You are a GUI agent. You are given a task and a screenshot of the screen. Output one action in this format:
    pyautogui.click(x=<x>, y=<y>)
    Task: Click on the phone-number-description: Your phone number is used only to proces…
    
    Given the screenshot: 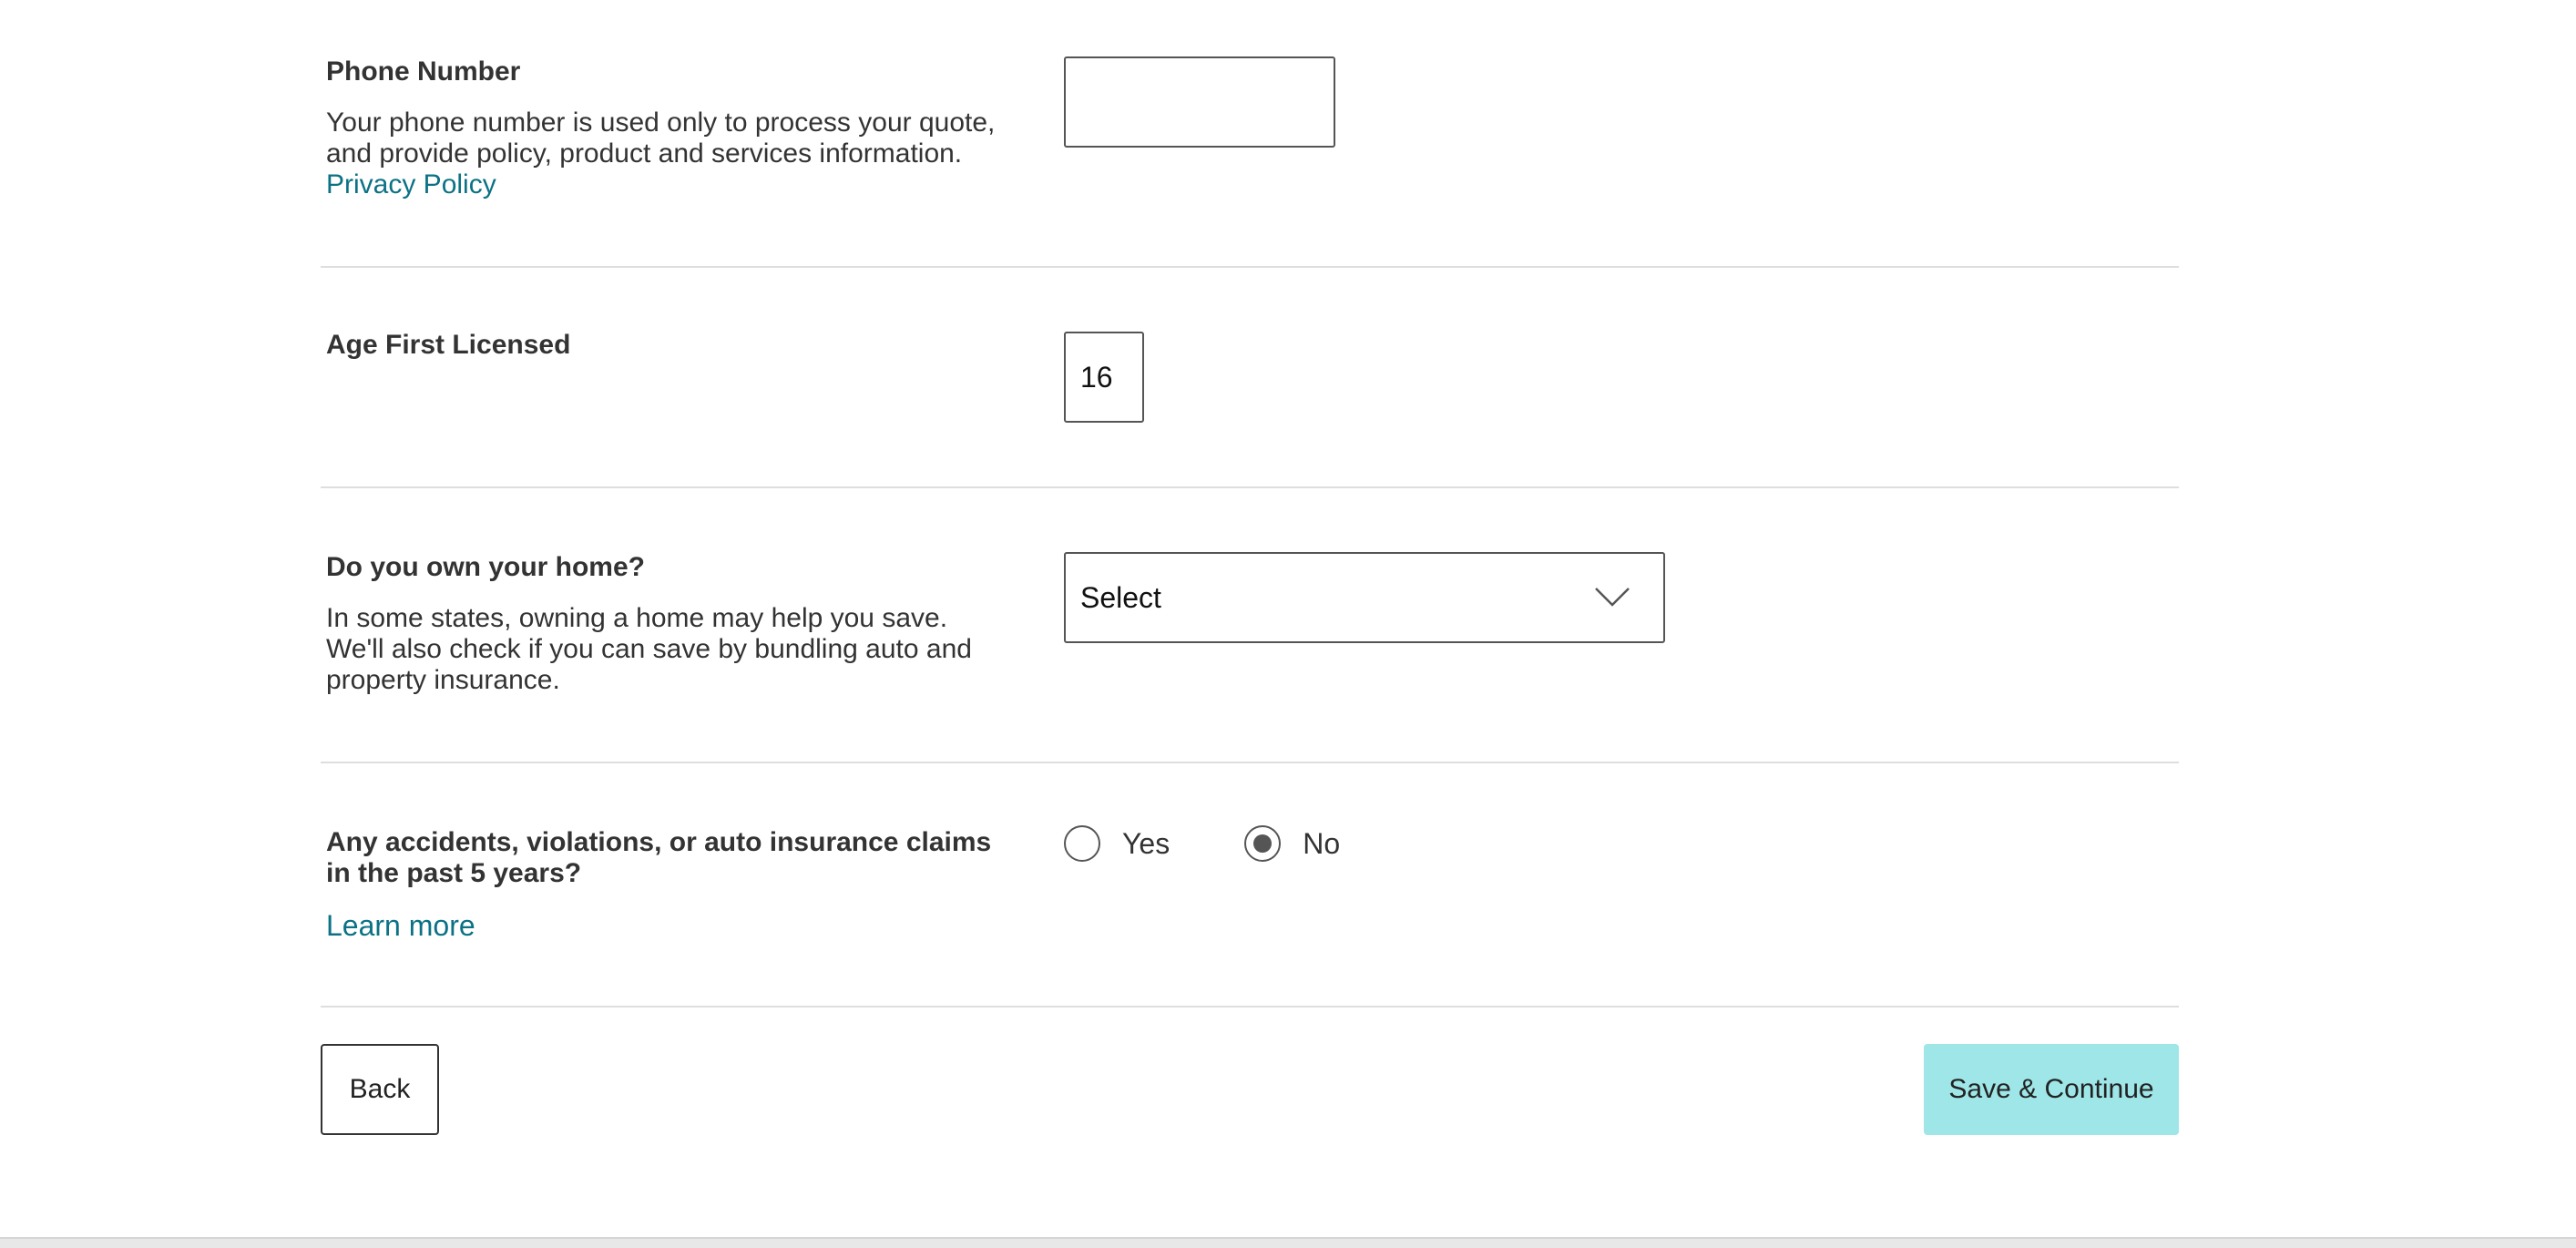 What is the action you would take?
    pyautogui.click(x=663, y=153)
    